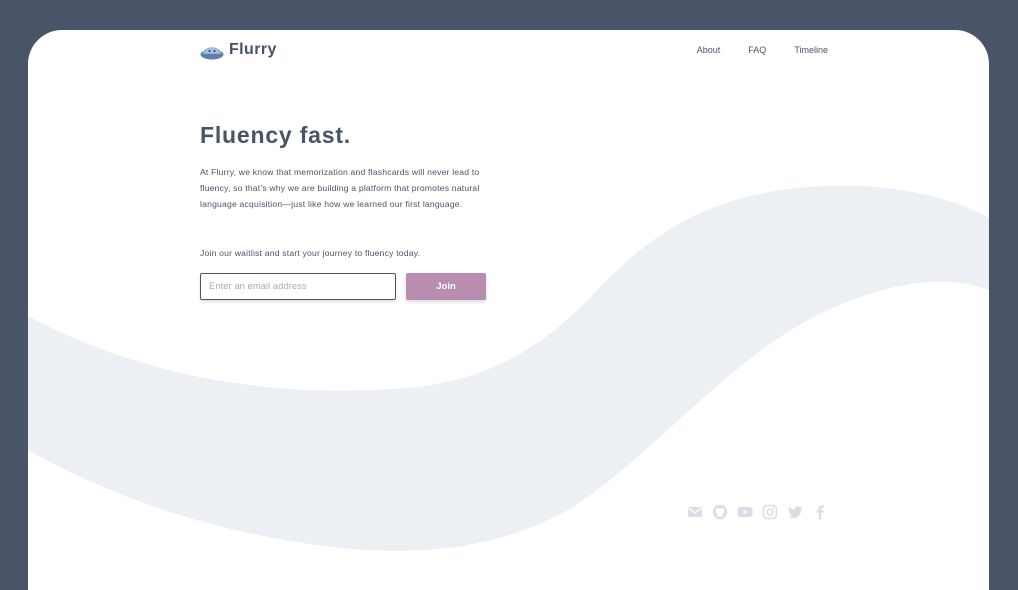 This screenshot has height=590, width=1018. I want to click on social-links, so click(762, 512).